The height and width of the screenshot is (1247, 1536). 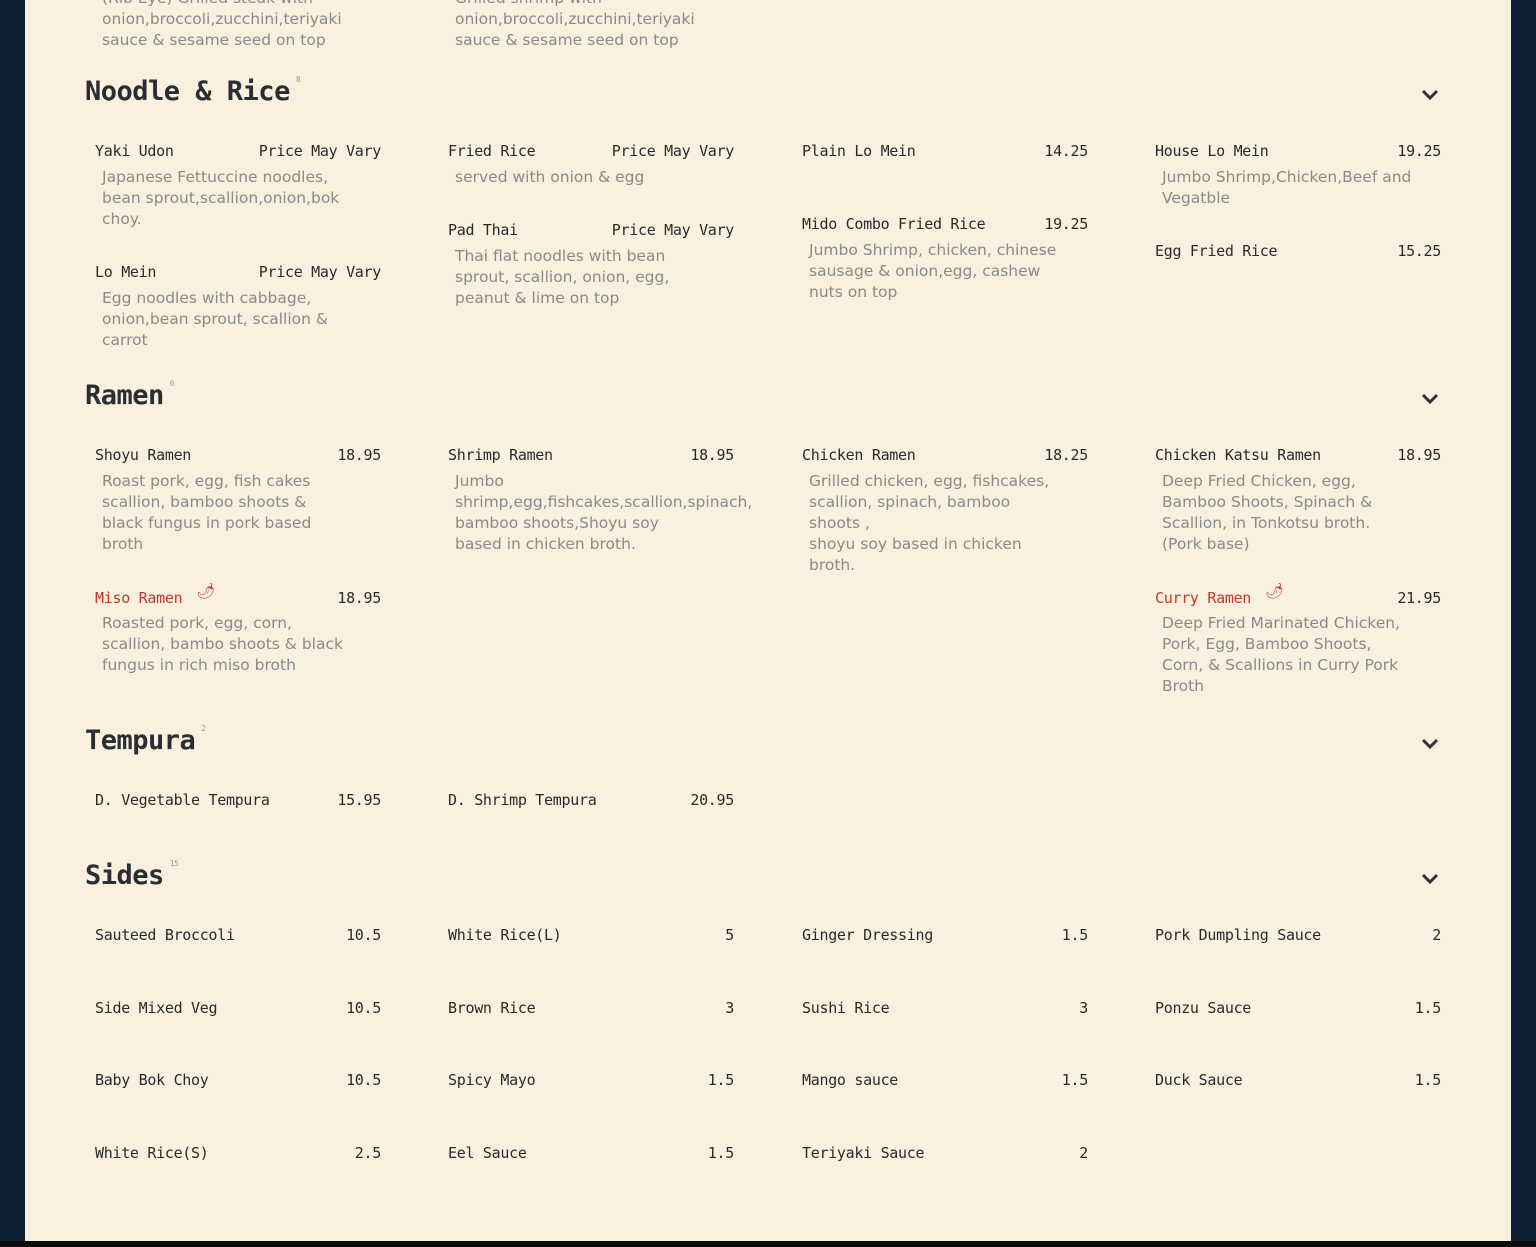 What do you see at coordinates (591, 1155) in the screenshot?
I see `menu-item: Eel Sauce 1.5` at bounding box center [591, 1155].